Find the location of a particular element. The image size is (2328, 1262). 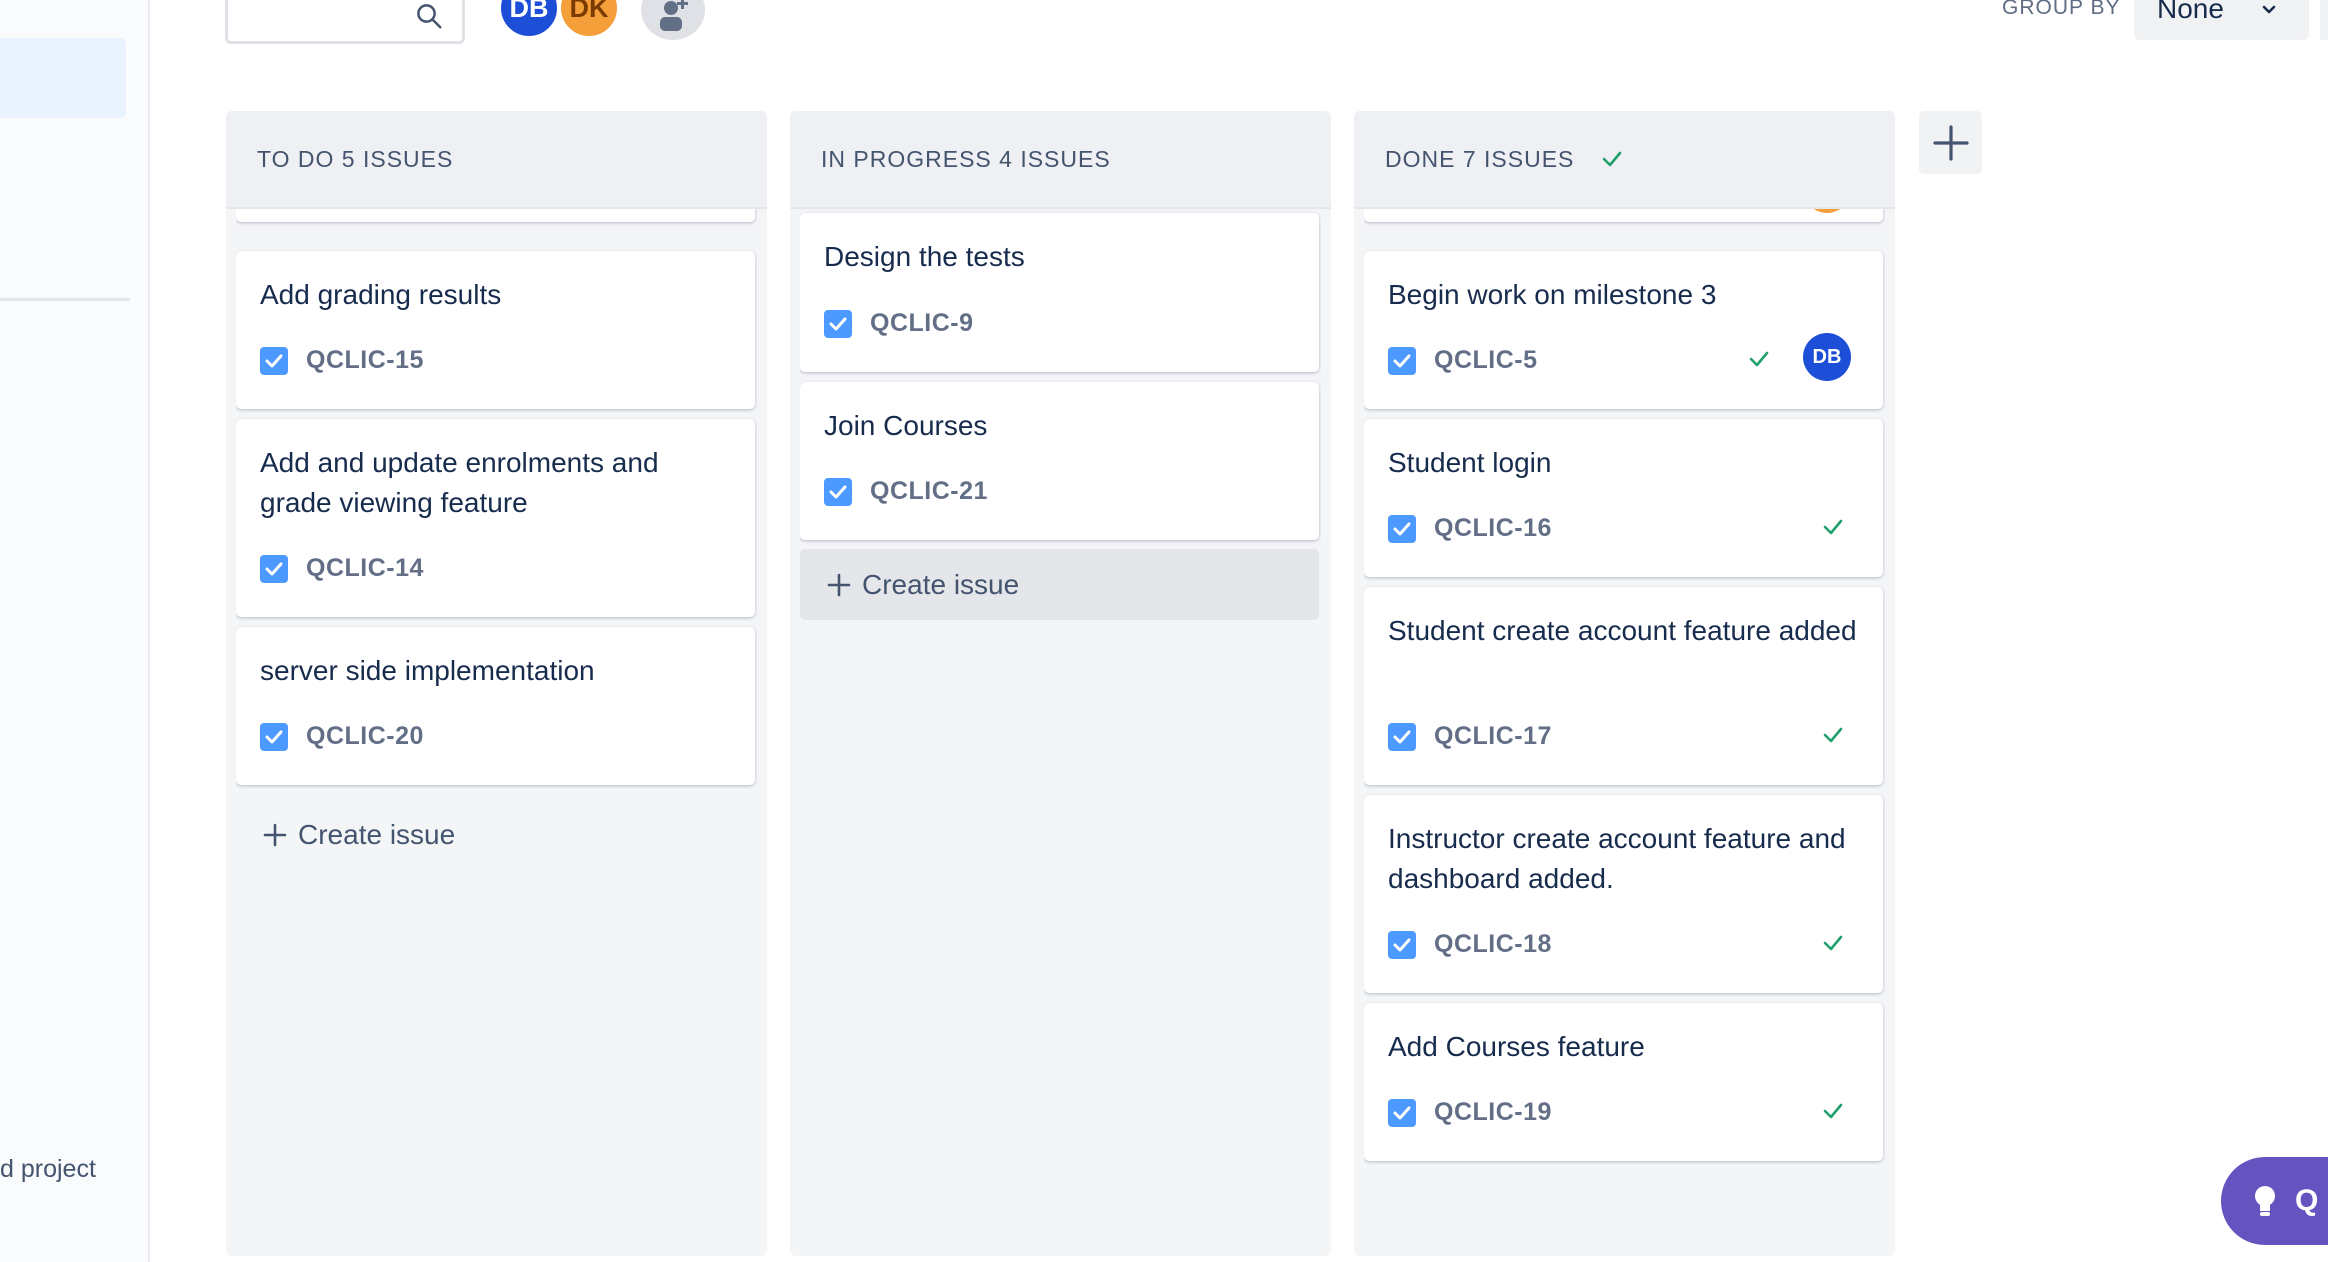

issue-meta: QCLIC-19 is located at coordinates (1470, 1112).